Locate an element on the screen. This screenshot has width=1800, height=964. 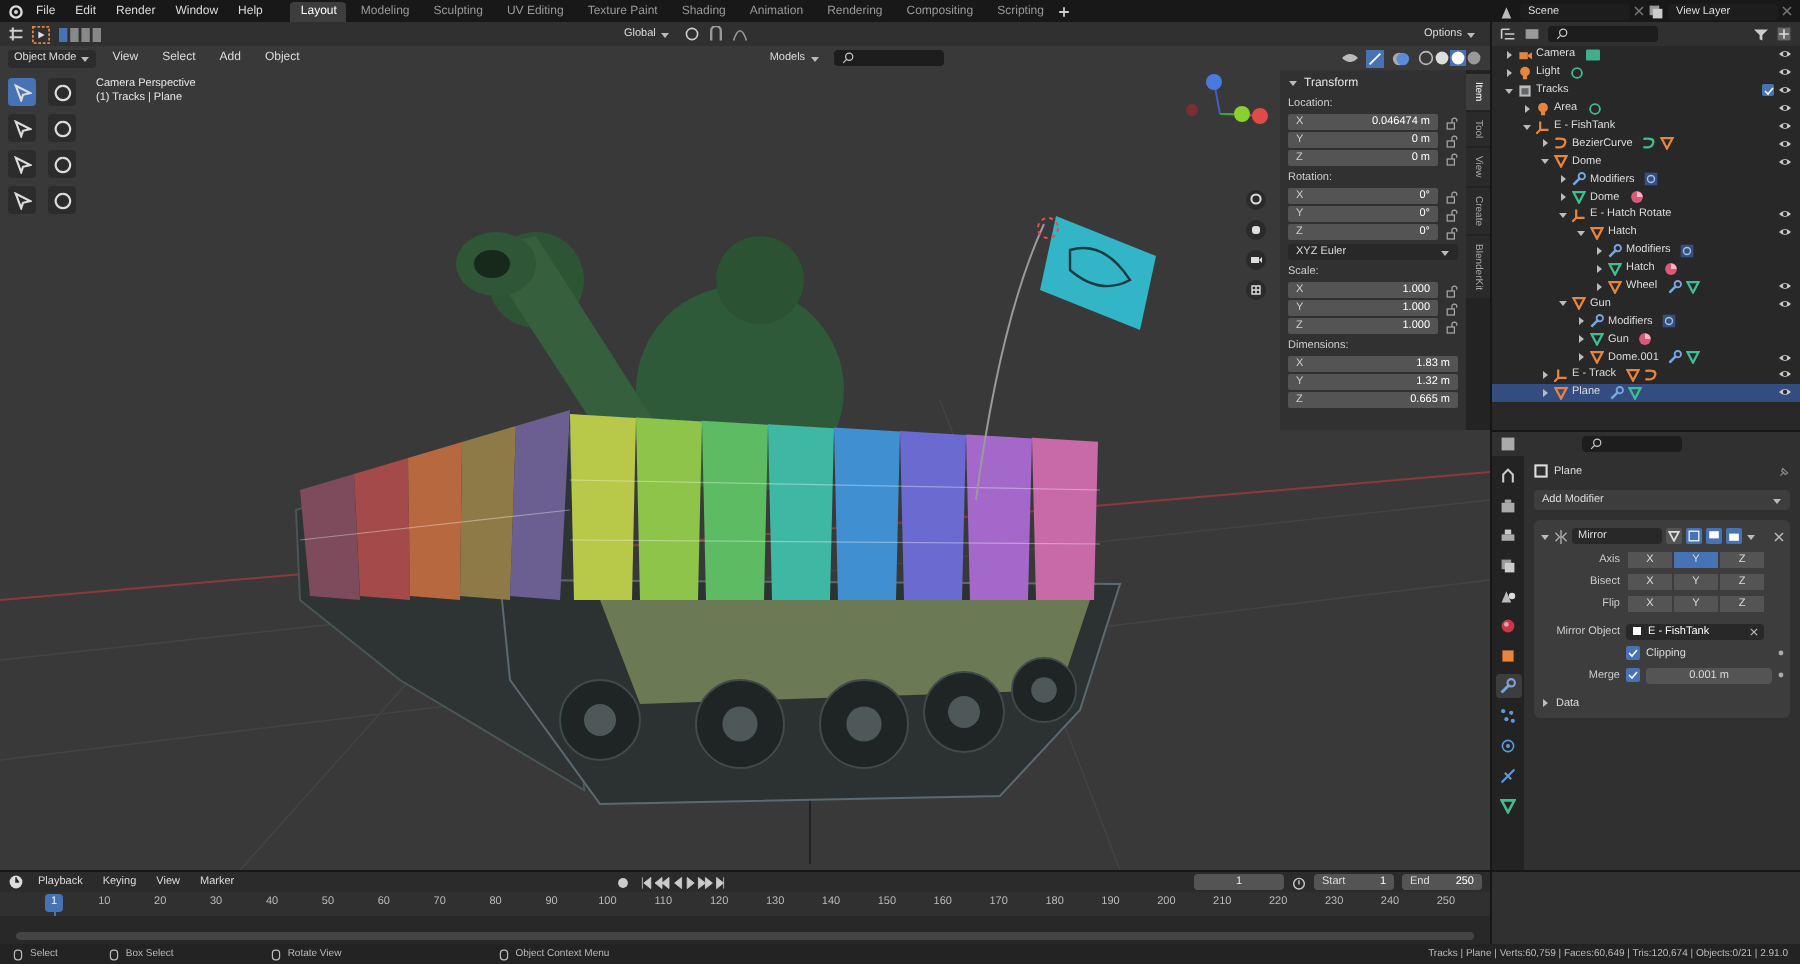
proportional-edit-icon is located at coordinates (739, 34).